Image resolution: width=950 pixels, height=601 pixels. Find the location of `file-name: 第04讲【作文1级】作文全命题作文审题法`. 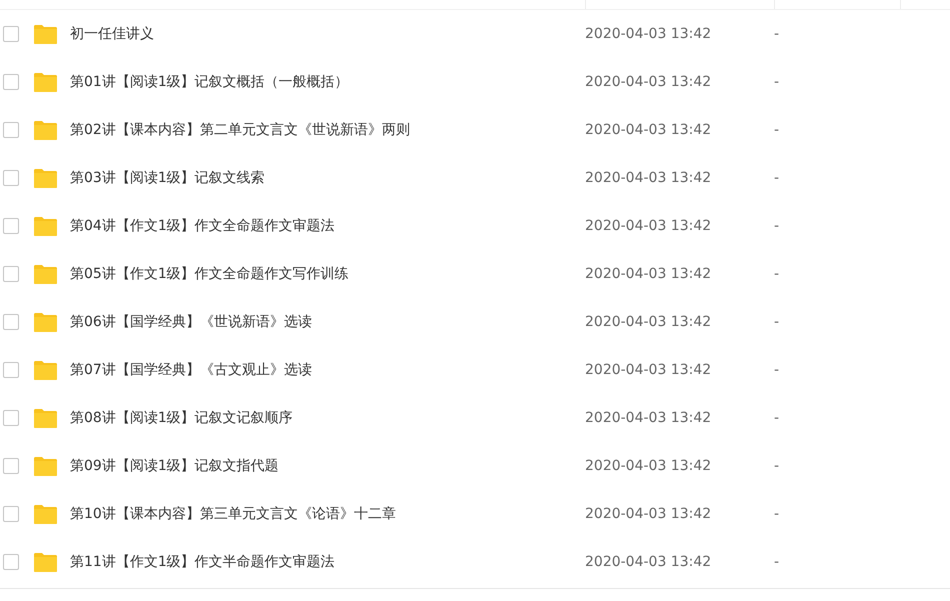

file-name: 第04讲【作文1级】作文全命题作文审题法 is located at coordinates (327, 226).